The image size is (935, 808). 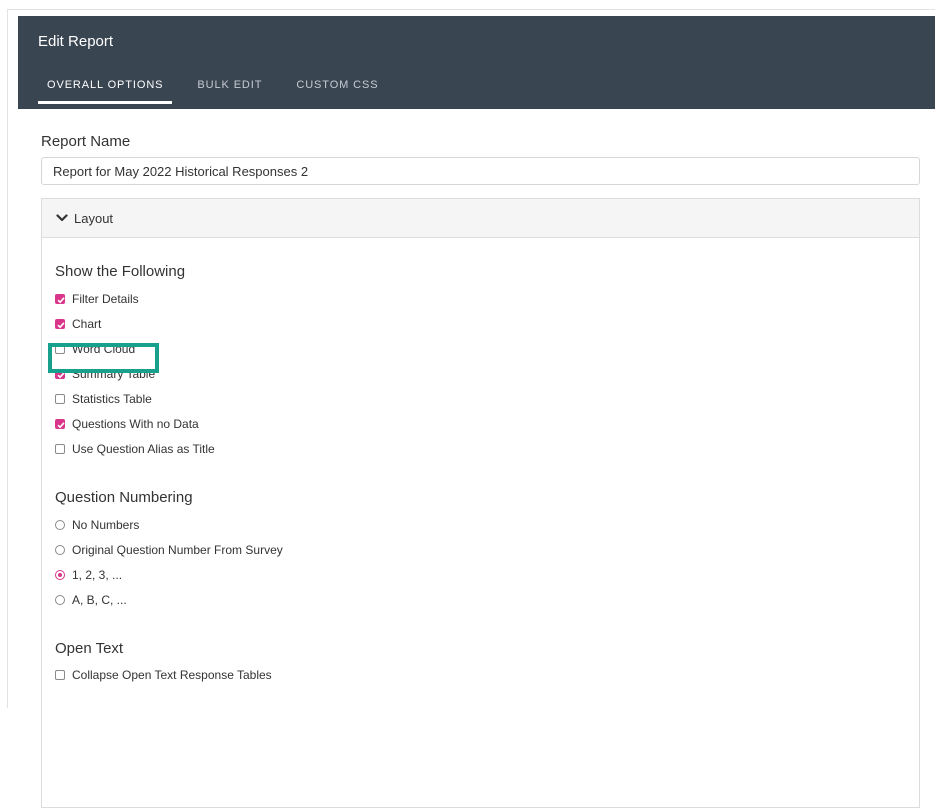 What do you see at coordinates (76, 41) in the screenshot?
I see `dialog-title: Edit Report` at bounding box center [76, 41].